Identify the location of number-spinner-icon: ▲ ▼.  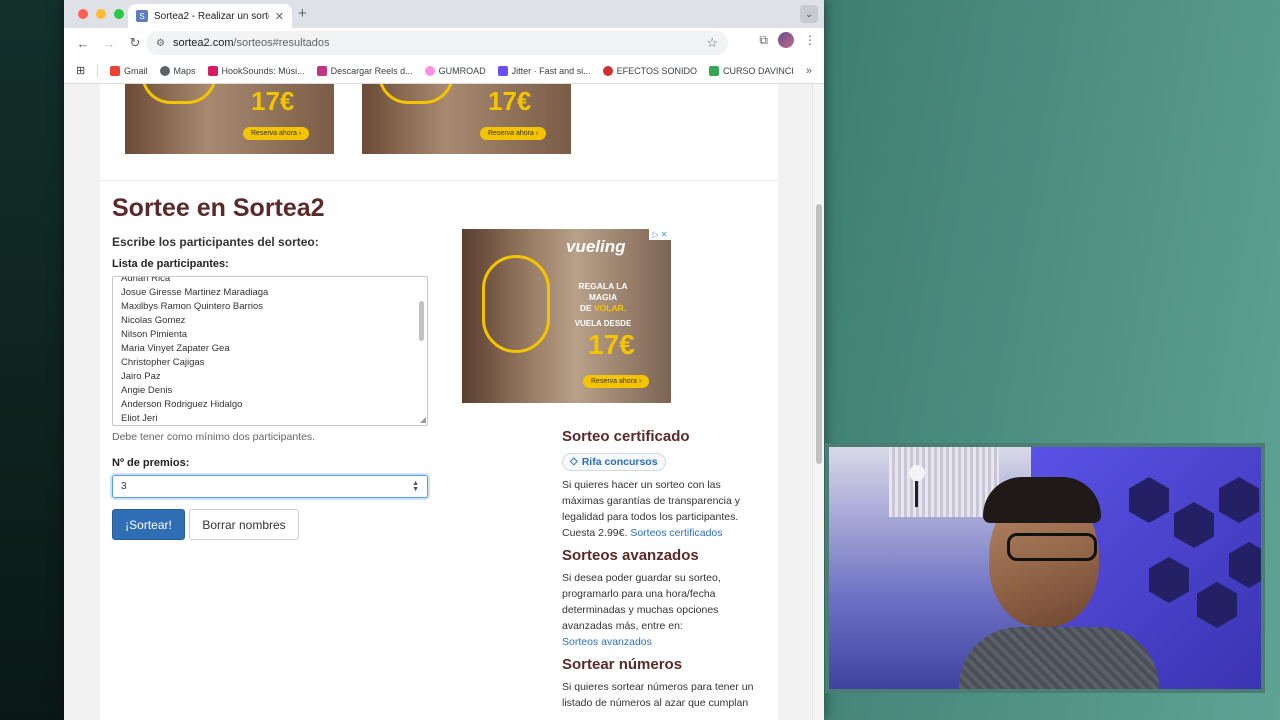
(415, 486).